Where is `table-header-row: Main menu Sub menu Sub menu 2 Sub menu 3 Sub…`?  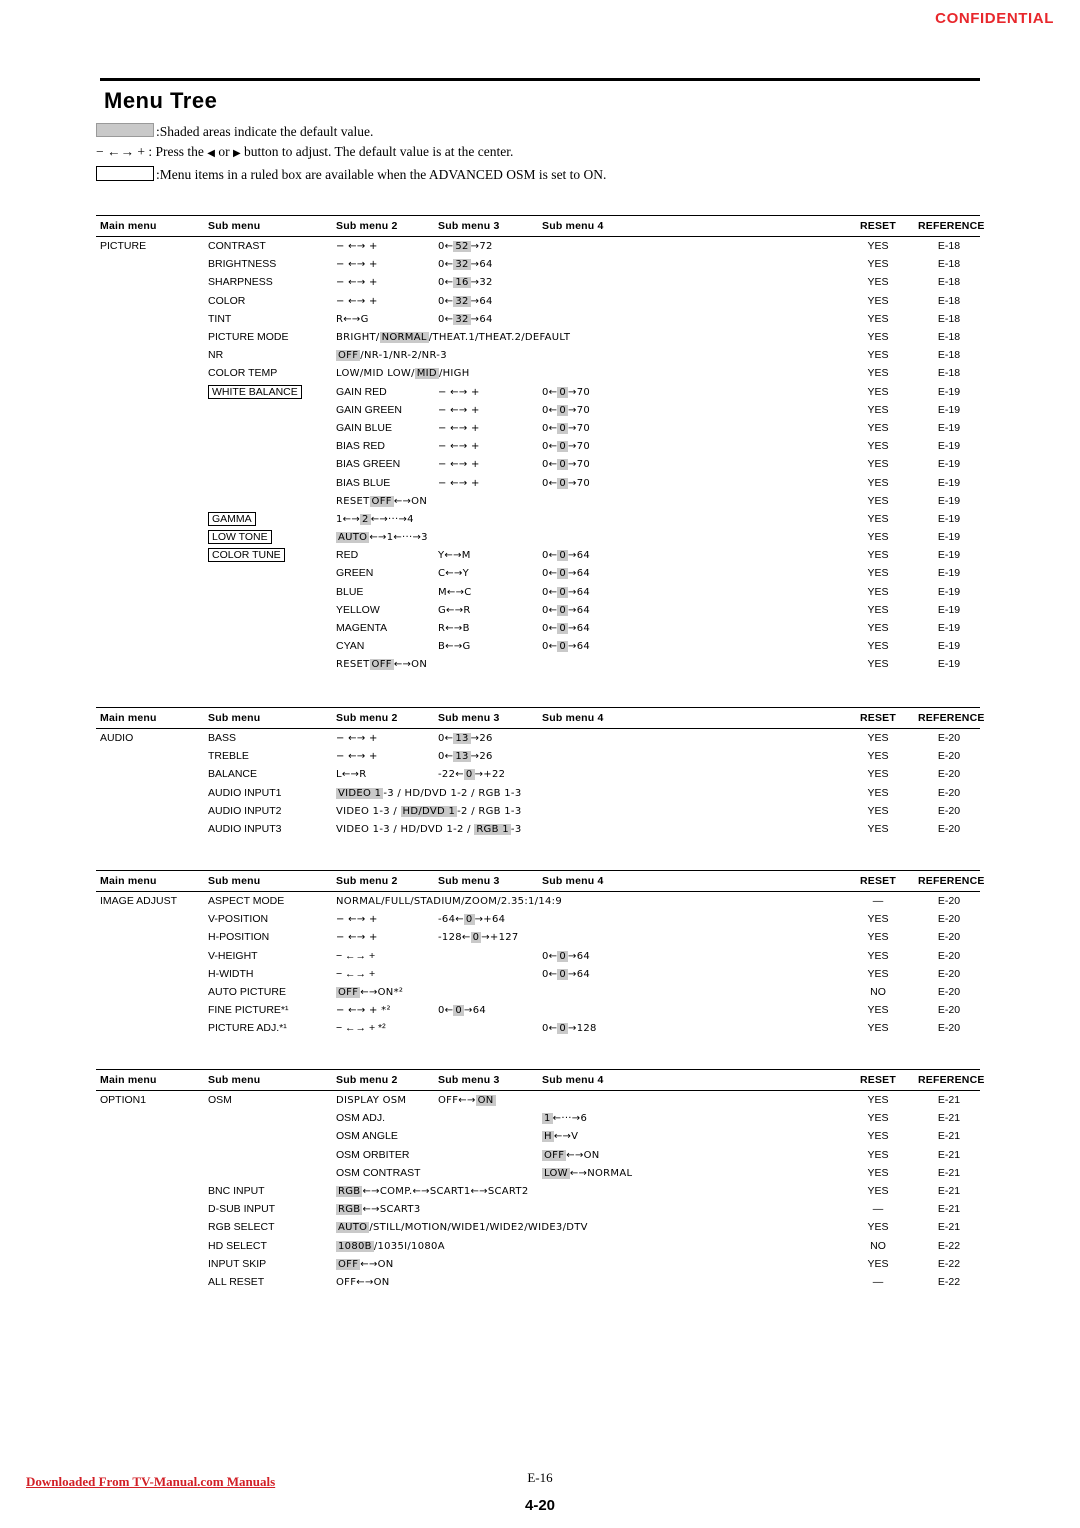
table-header-row: Main menu Sub menu Sub menu 2 Sub menu 3 Sub… is located at coordinates (540, 1080).